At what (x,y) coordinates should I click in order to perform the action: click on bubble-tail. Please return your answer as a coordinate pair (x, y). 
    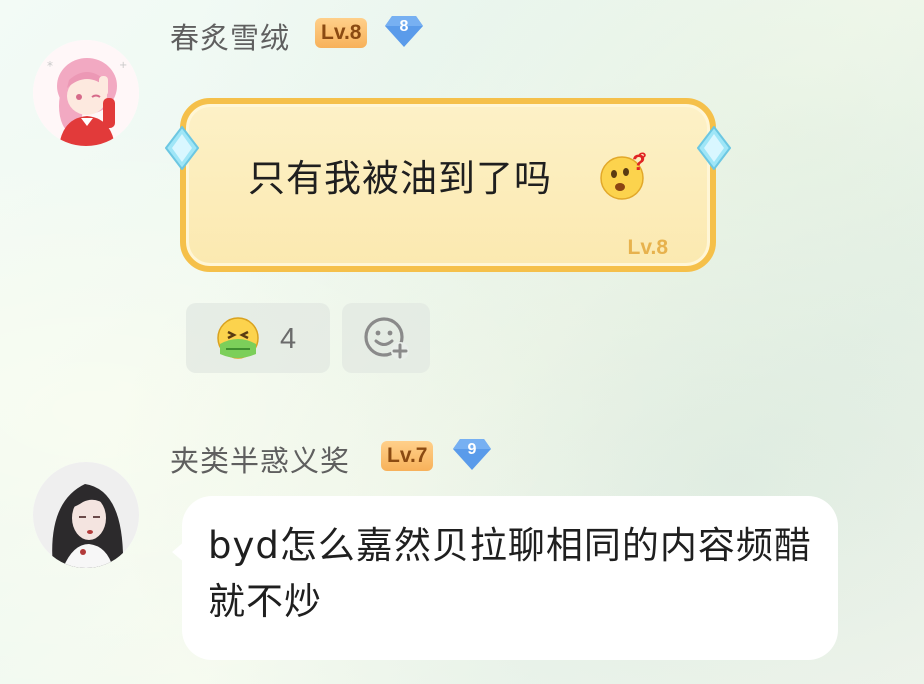
    Looking at the image, I should click on (179, 552).